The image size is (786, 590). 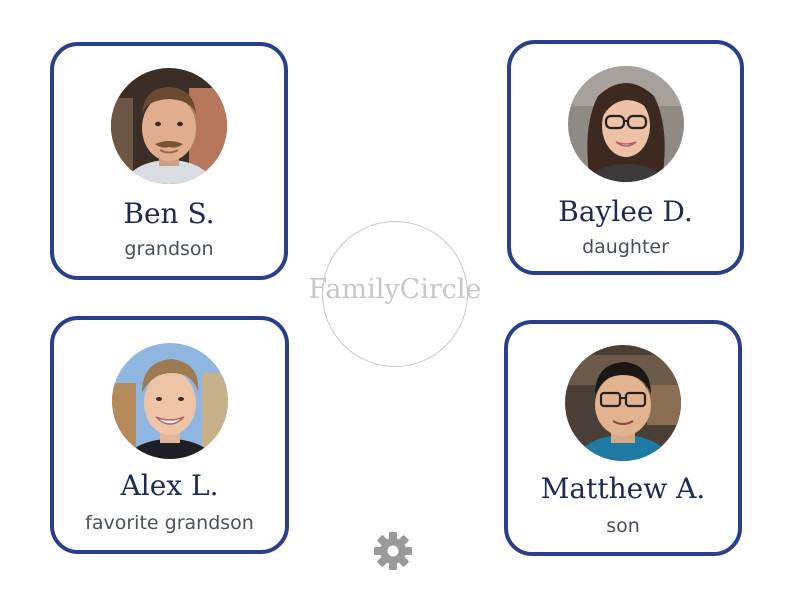 What do you see at coordinates (395, 289) in the screenshot?
I see `app-logo-text: FamilyCircle` at bounding box center [395, 289].